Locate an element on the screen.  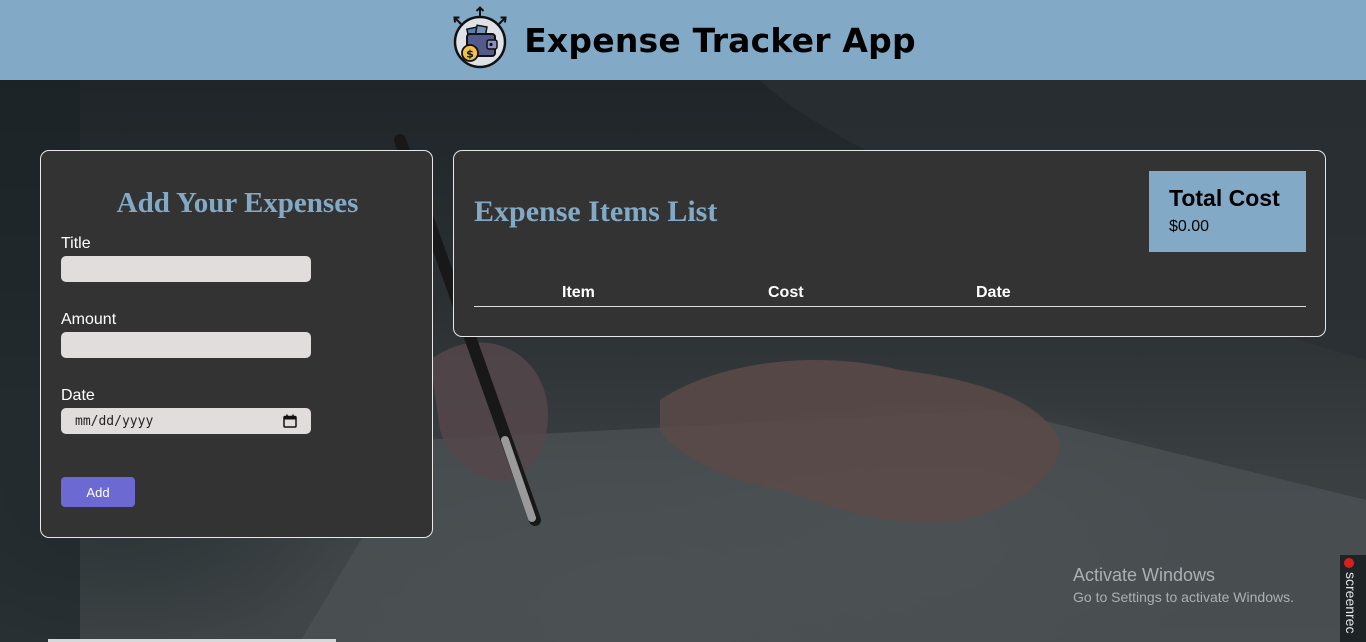
watermark-title: Activate Windows is located at coordinates (1144, 575).